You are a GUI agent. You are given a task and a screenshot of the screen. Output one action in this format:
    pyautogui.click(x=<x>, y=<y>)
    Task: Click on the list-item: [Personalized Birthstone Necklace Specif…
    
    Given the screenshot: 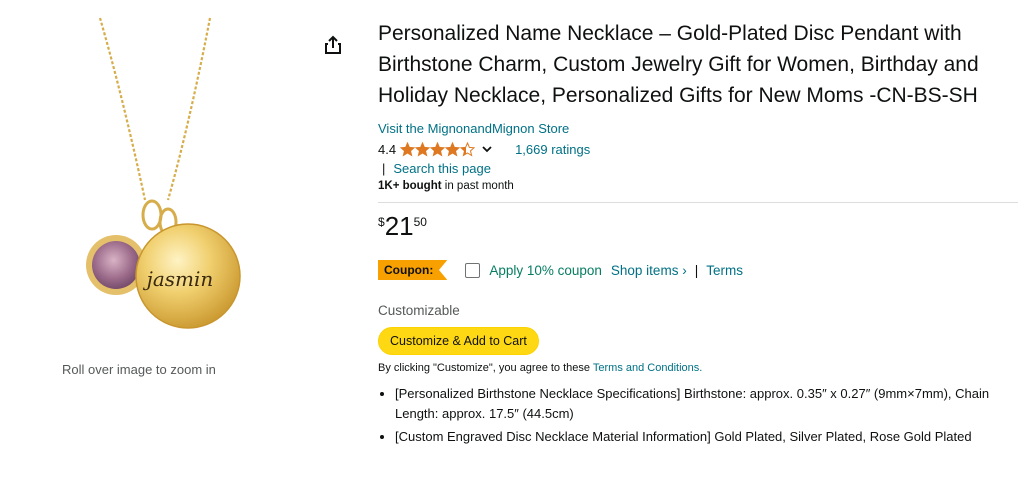 What is the action you would take?
    pyautogui.click(x=706, y=404)
    